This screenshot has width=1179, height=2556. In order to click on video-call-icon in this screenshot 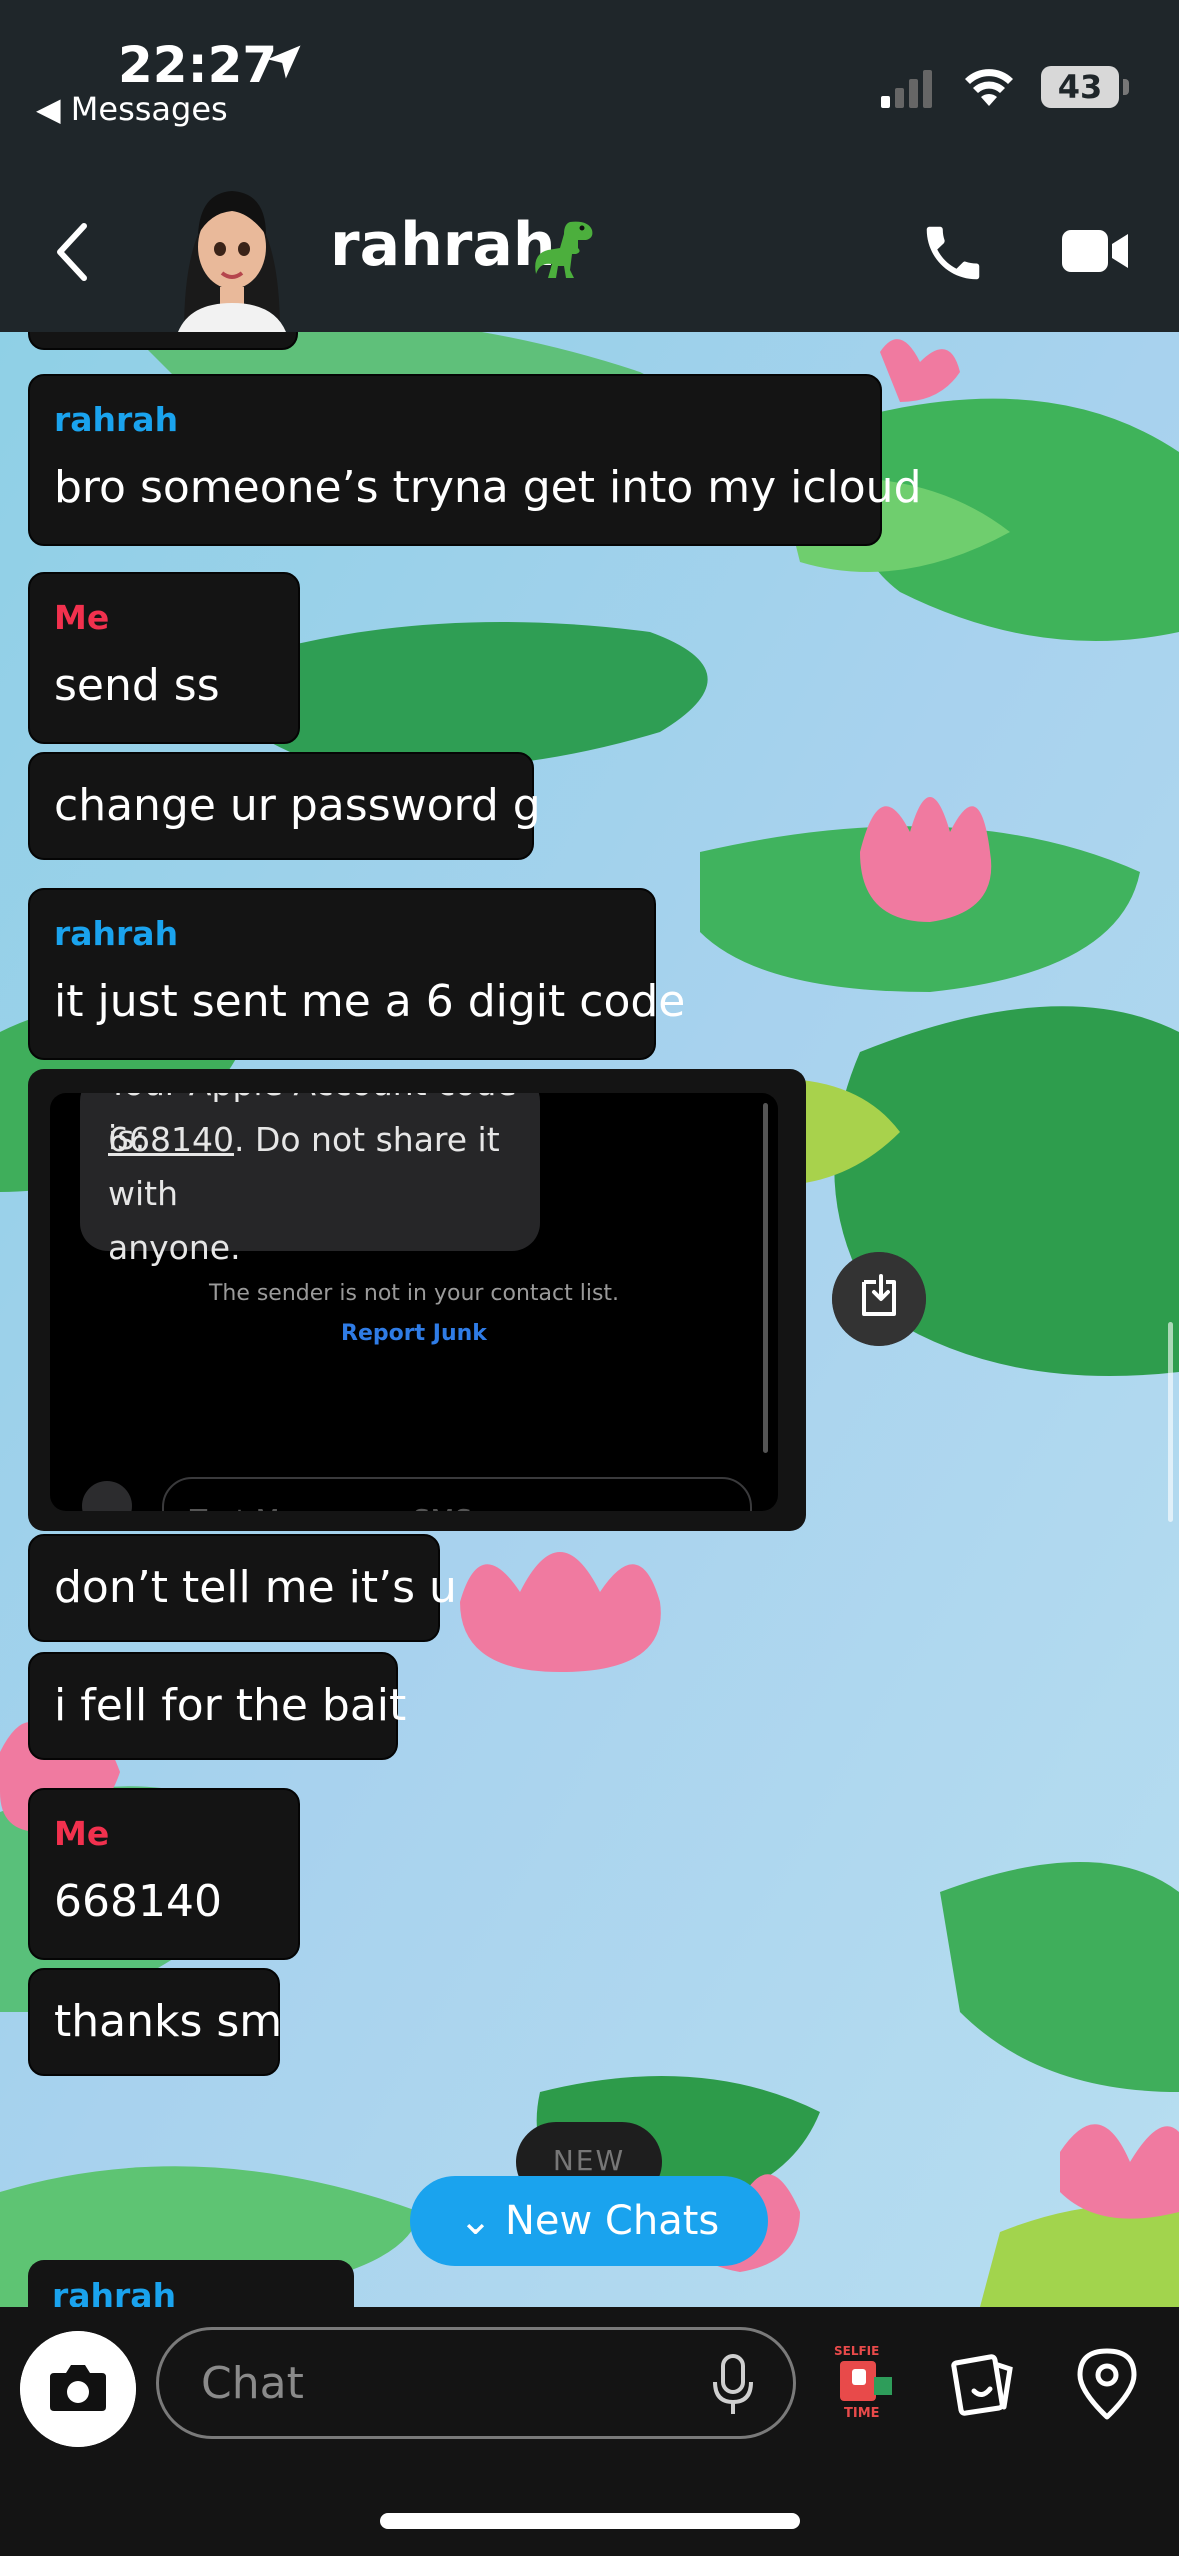, I will do `click(1096, 251)`.